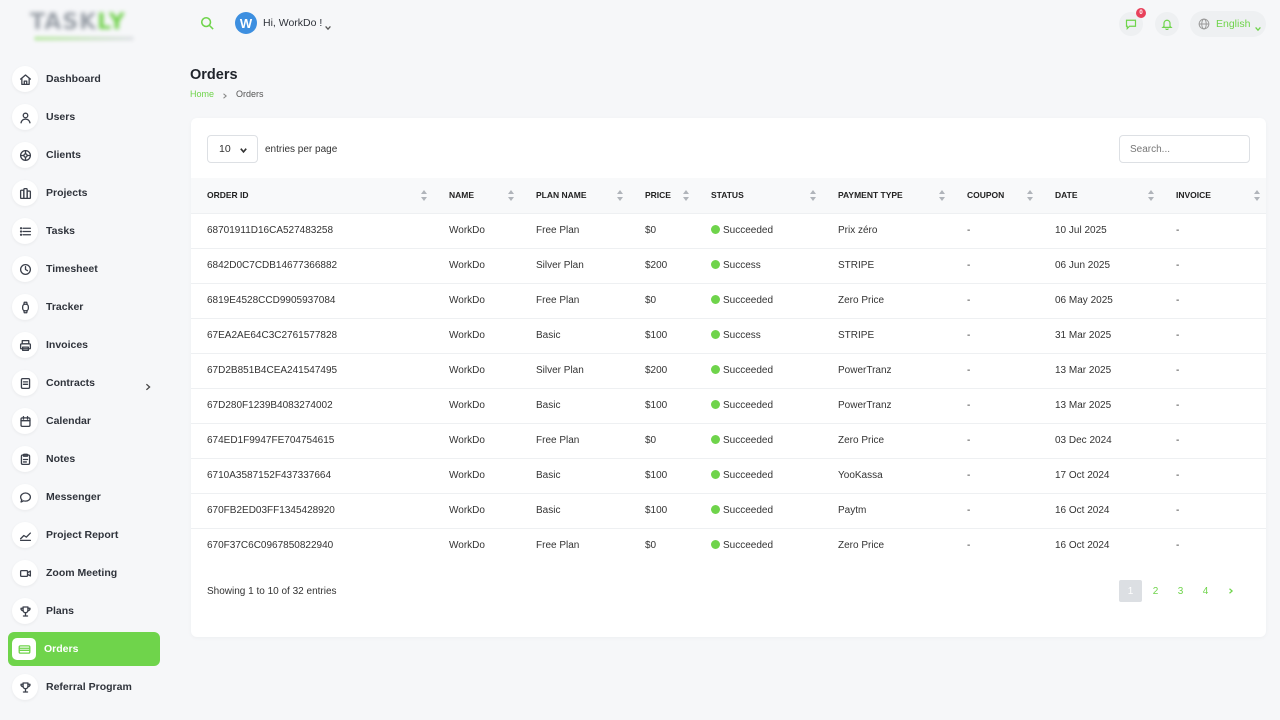  I want to click on column-header-date: DATE, so click(1099, 195).